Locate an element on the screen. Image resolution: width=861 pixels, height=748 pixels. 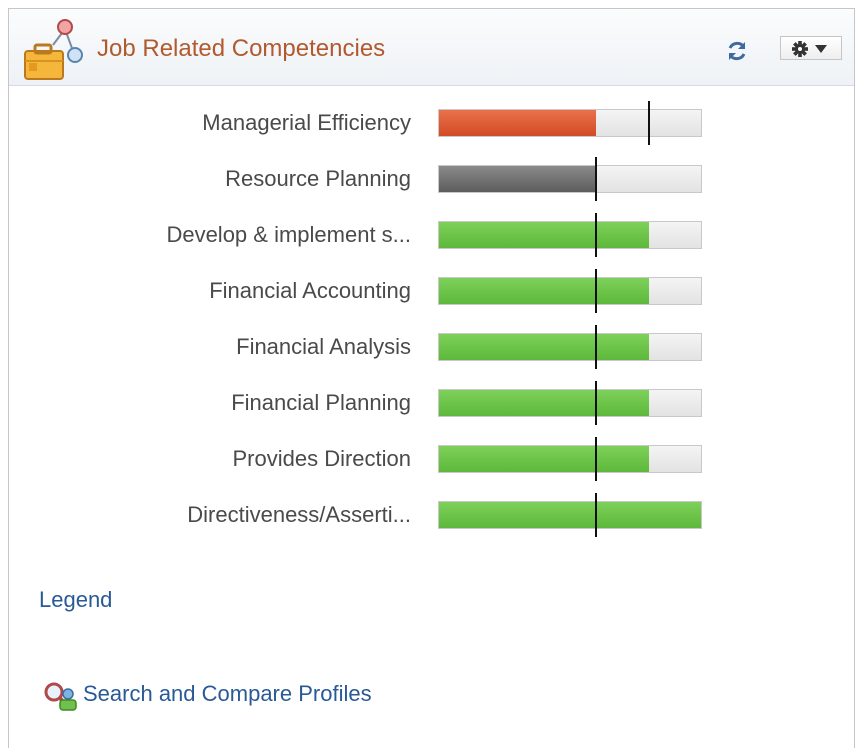
pagelet-title: Job Related Competencies is located at coordinates (241, 48).